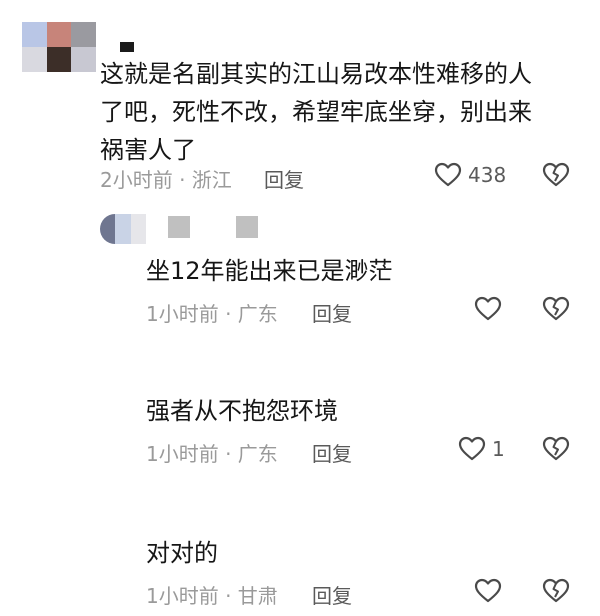 The image size is (600, 616). I want to click on comment-meta: 2小时前 · 浙江, so click(166, 180).